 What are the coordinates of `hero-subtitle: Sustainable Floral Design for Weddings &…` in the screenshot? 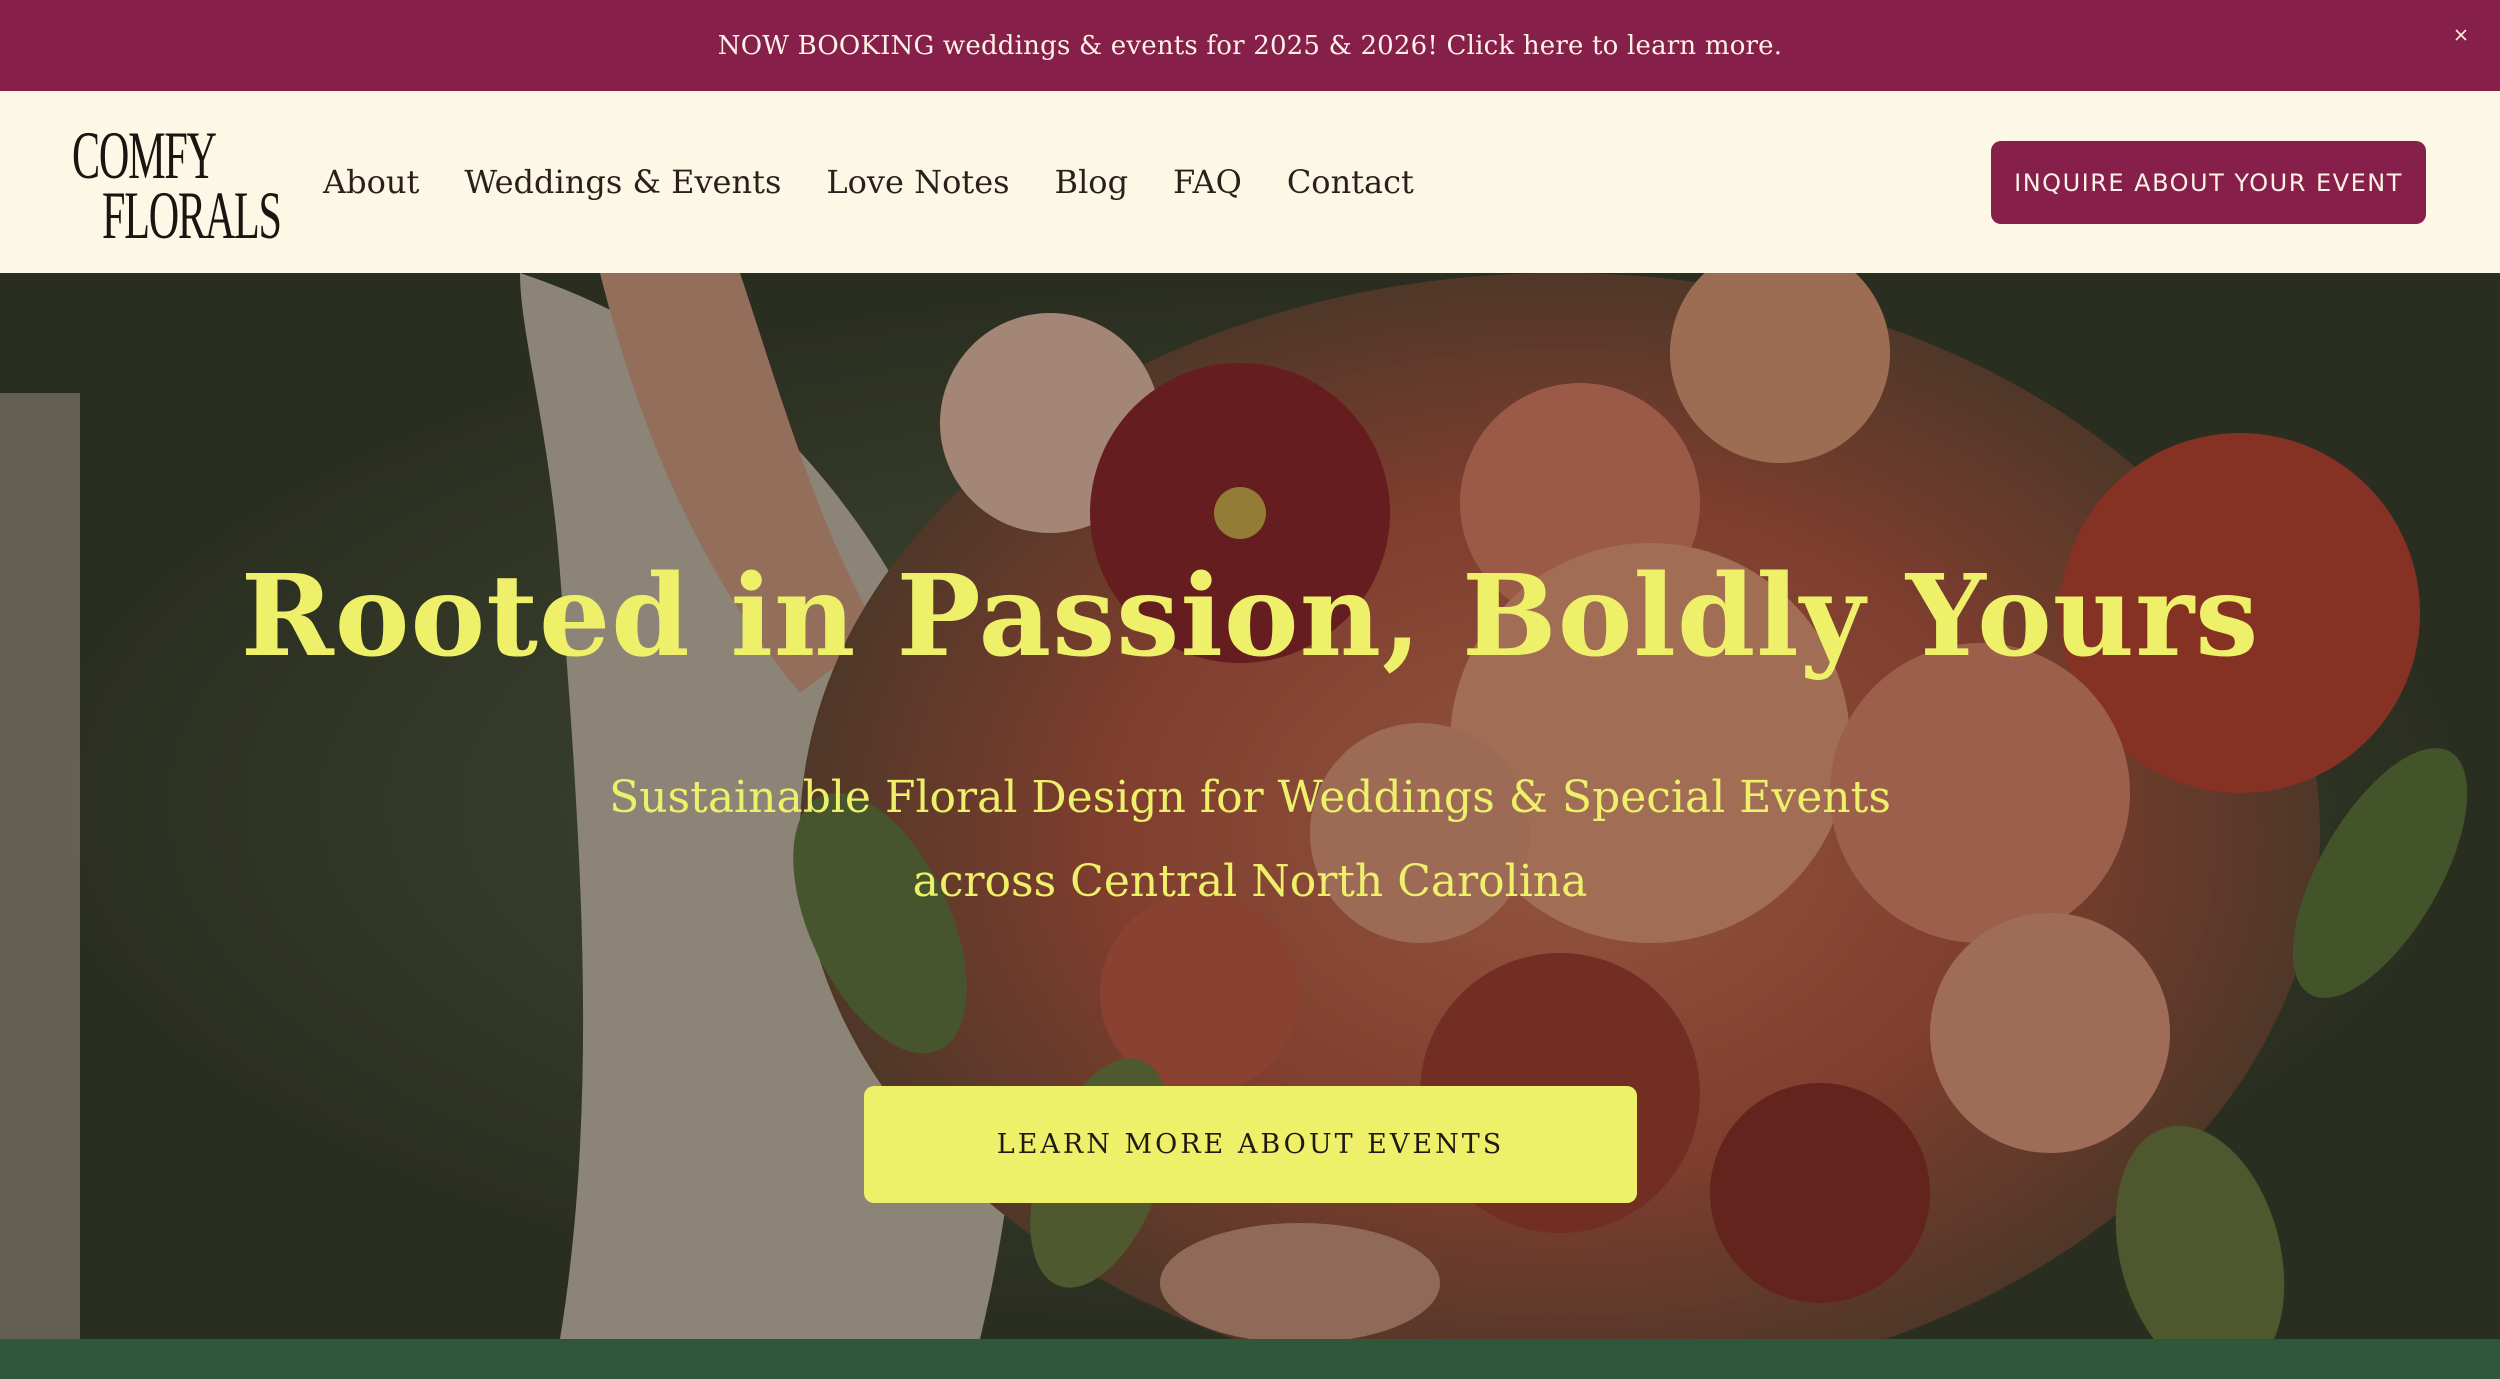 It's located at (1250, 840).